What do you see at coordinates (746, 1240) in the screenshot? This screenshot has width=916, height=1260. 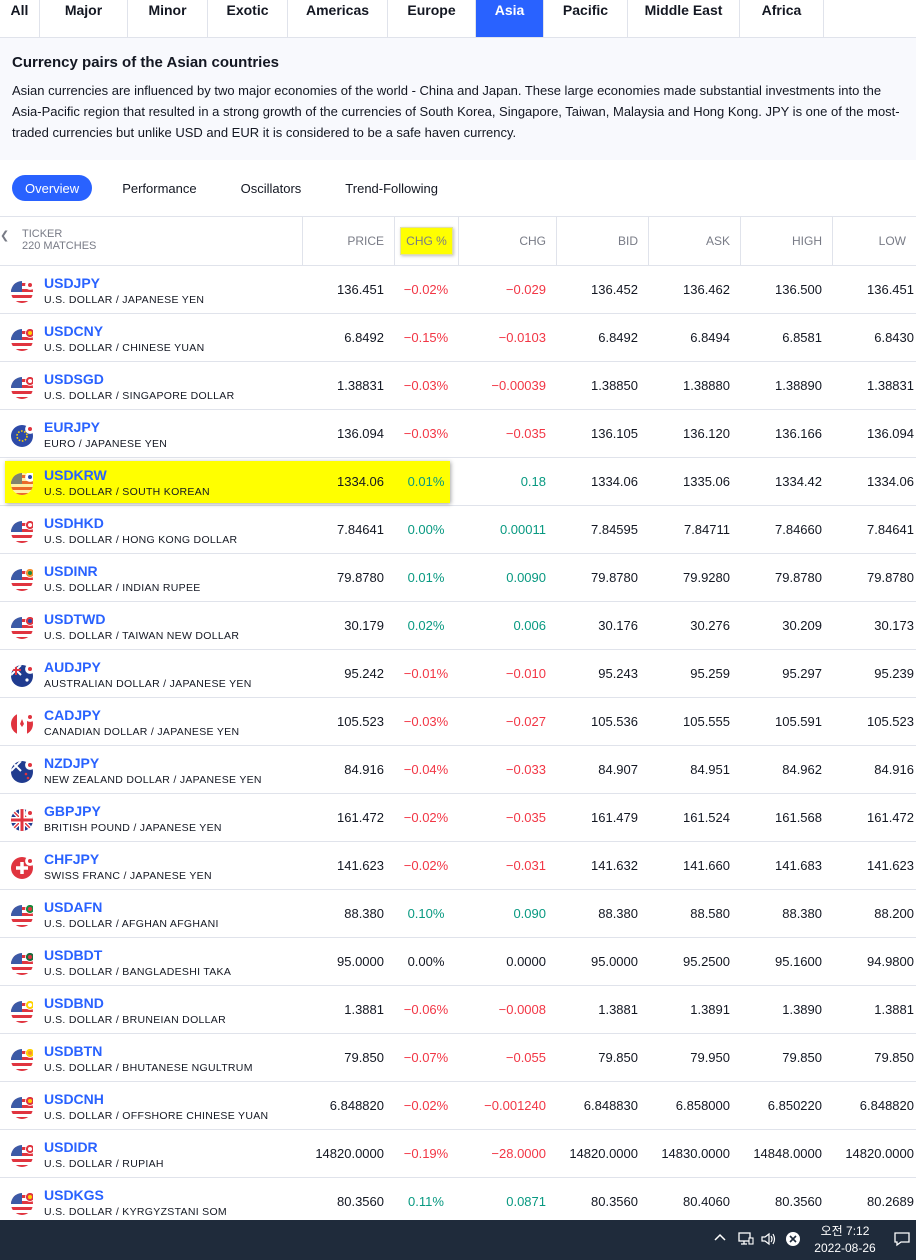 I see `network-icon` at bounding box center [746, 1240].